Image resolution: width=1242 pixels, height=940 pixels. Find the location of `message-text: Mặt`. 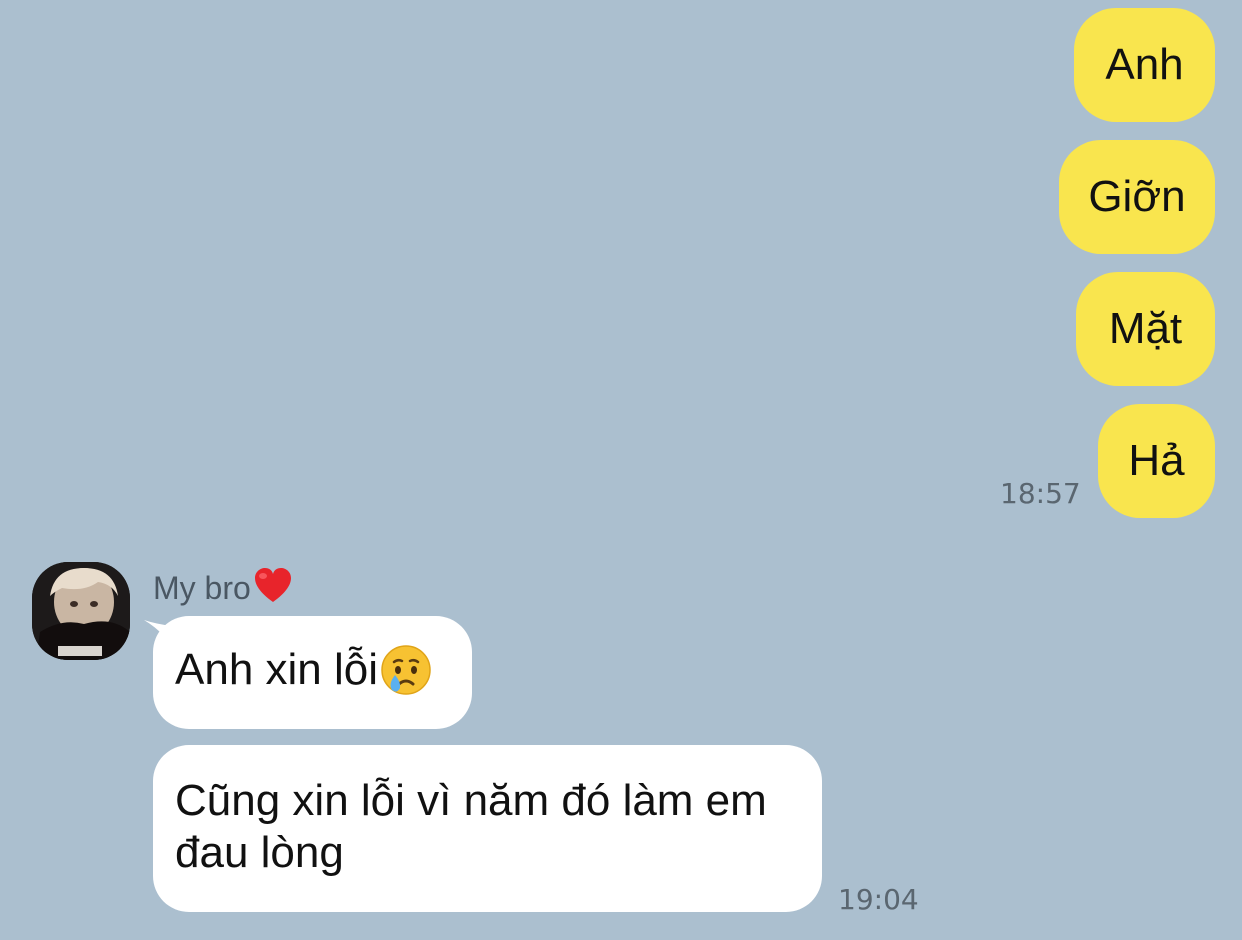

message-text: Mặt is located at coordinates (1145, 328).